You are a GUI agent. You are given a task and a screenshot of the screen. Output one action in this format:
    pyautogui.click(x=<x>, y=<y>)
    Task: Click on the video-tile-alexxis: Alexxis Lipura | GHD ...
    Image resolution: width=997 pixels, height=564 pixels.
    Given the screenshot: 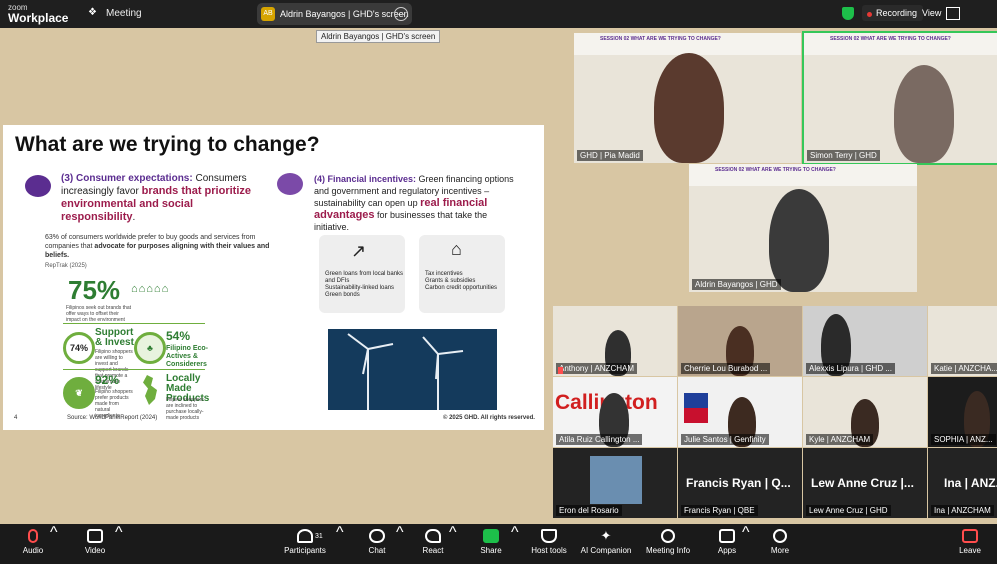 What is the action you would take?
    pyautogui.click(x=865, y=341)
    